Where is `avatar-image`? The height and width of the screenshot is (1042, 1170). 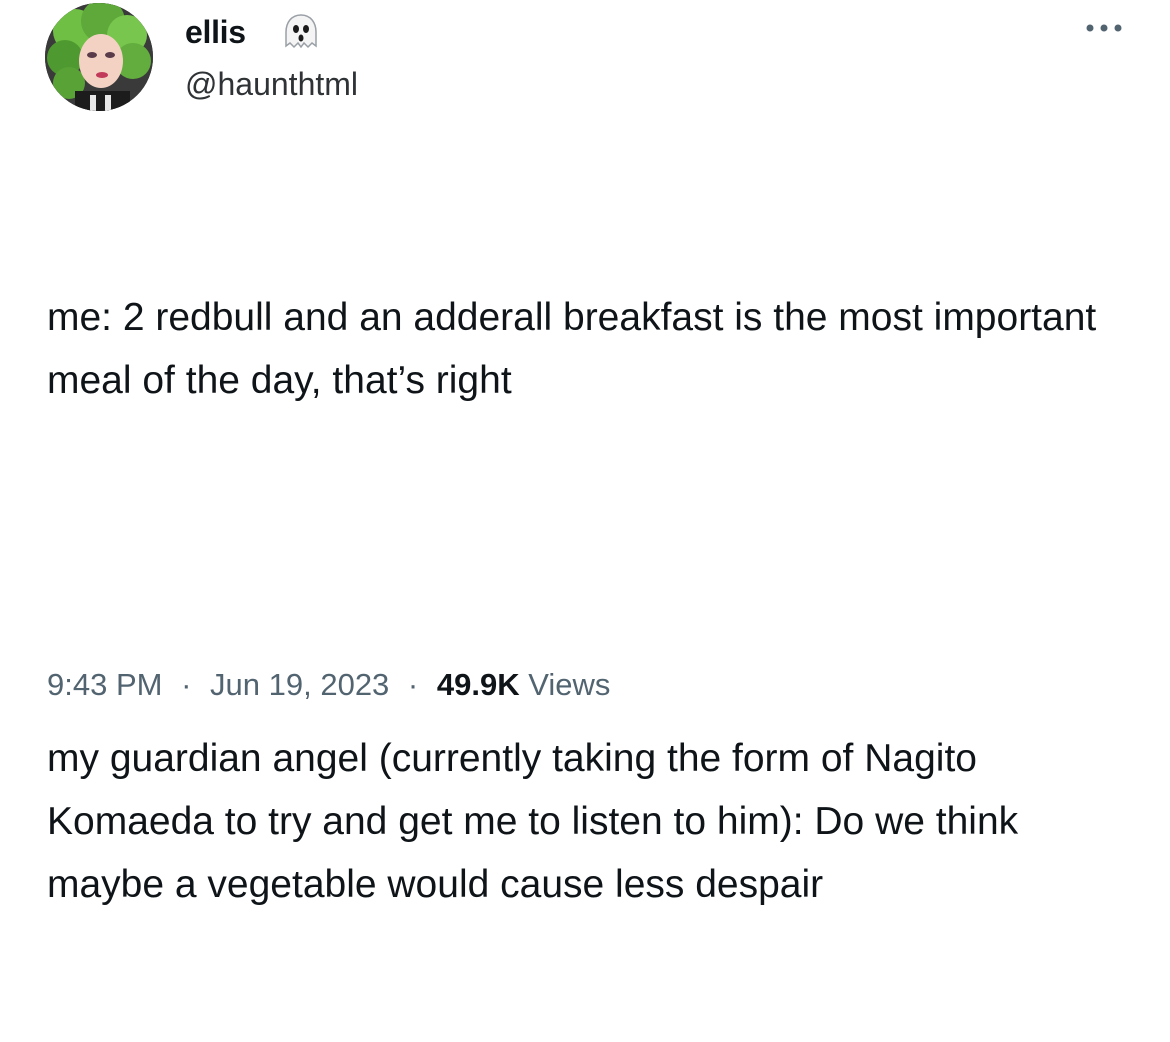 avatar-image is located at coordinates (99, 57).